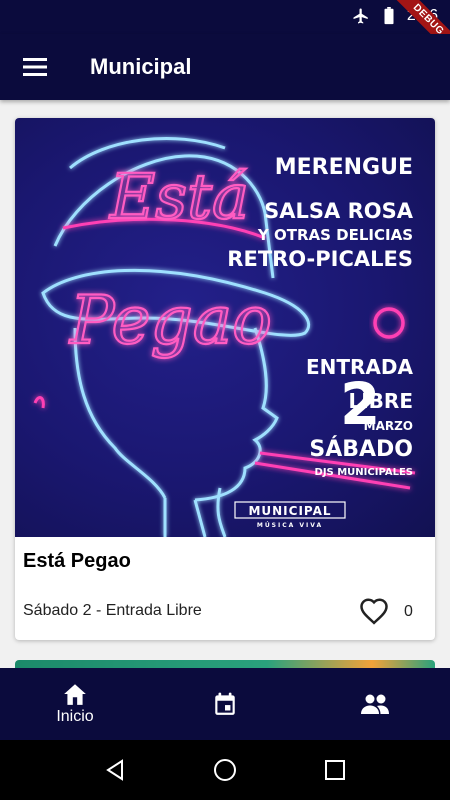 This screenshot has height=800, width=450. Describe the element at coordinates (141, 66) in the screenshot. I see `app-title: Municipal` at that location.